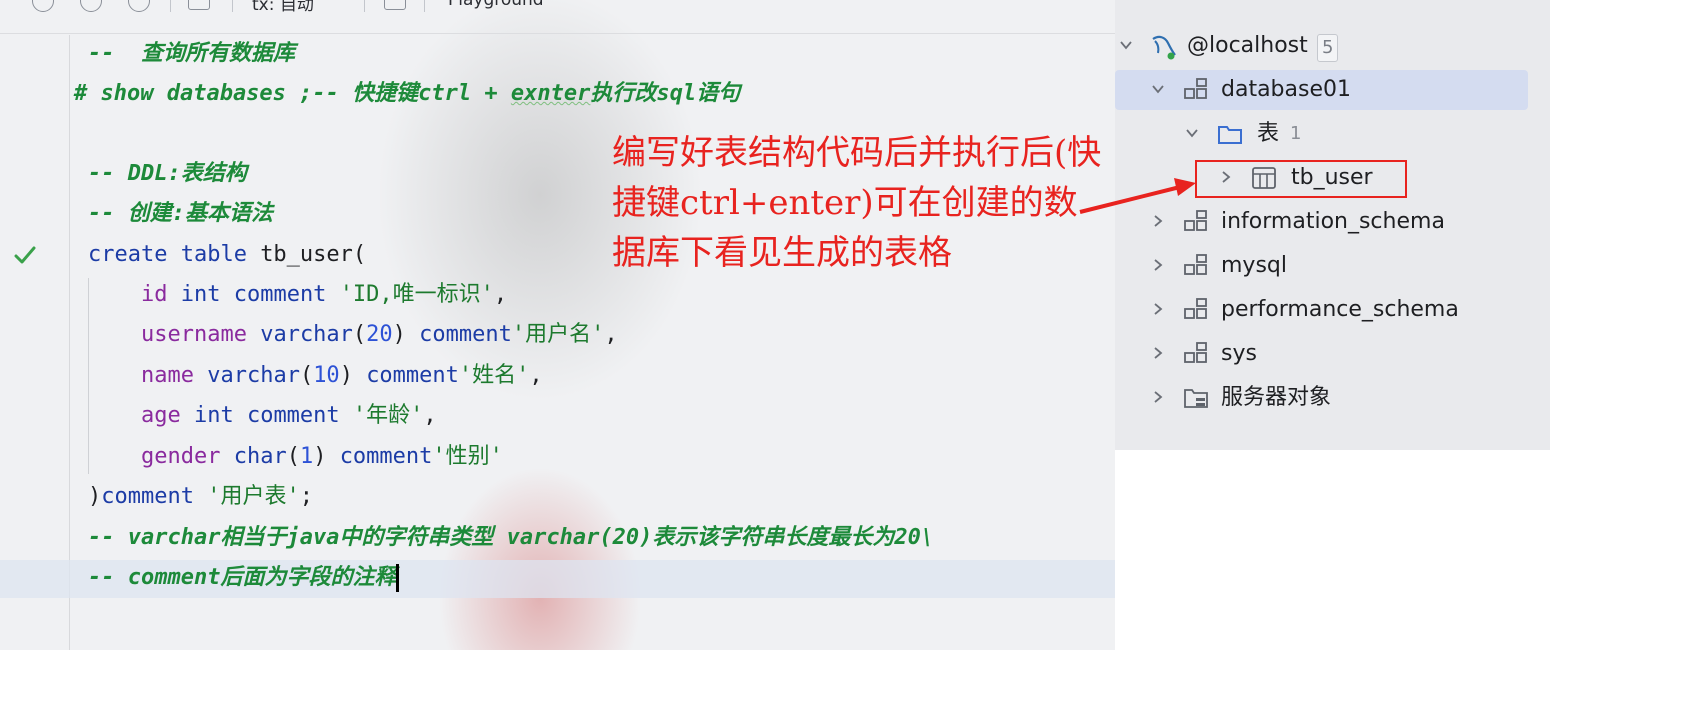 The image size is (1708, 715). What do you see at coordinates (69, 342) in the screenshot?
I see `gutter-divider` at bounding box center [69, 342].